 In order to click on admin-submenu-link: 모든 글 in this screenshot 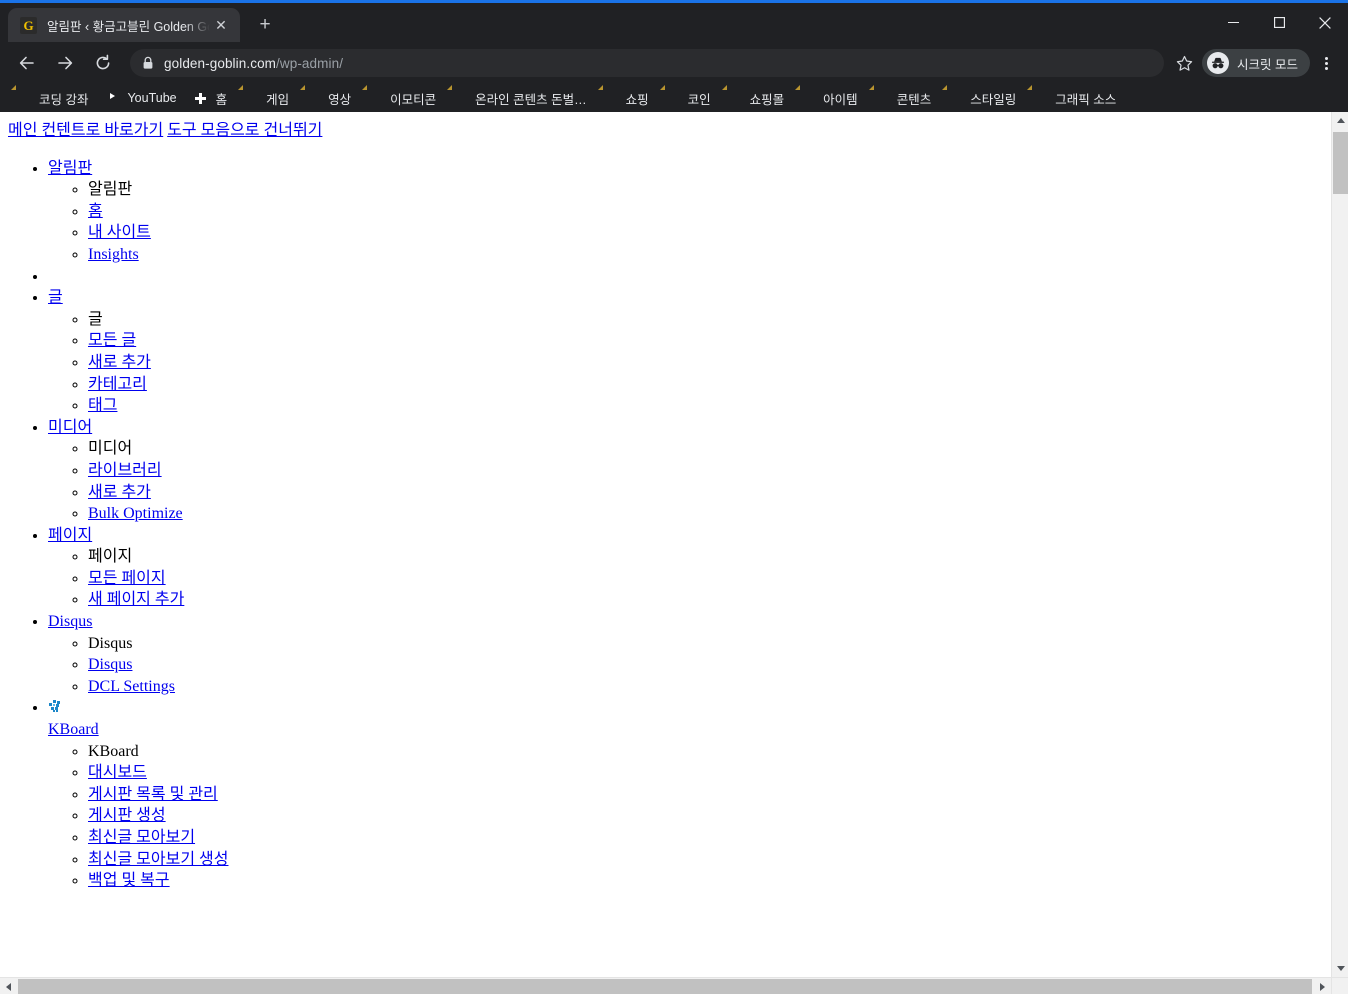, I will do `click(112, 340)`.